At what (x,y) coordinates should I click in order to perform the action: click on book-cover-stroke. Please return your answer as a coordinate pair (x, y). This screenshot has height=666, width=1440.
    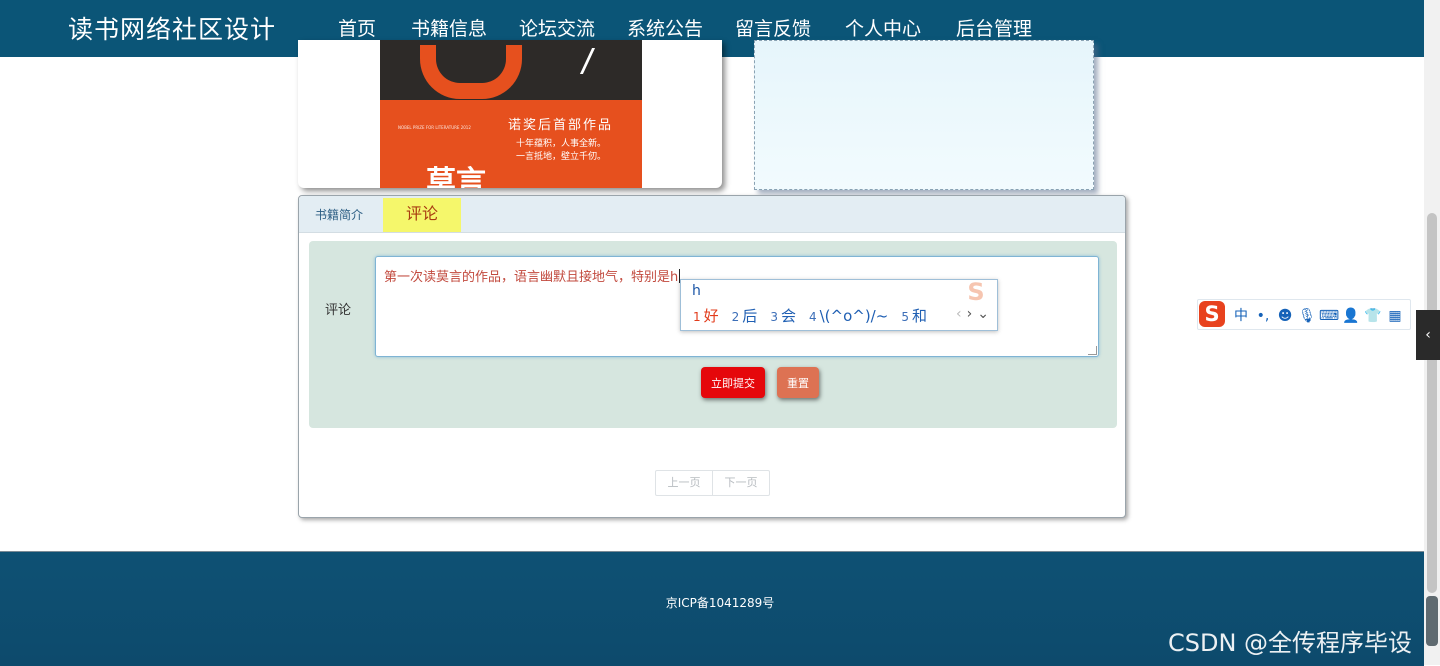
    Looking at the image, I should click on (604, 61).